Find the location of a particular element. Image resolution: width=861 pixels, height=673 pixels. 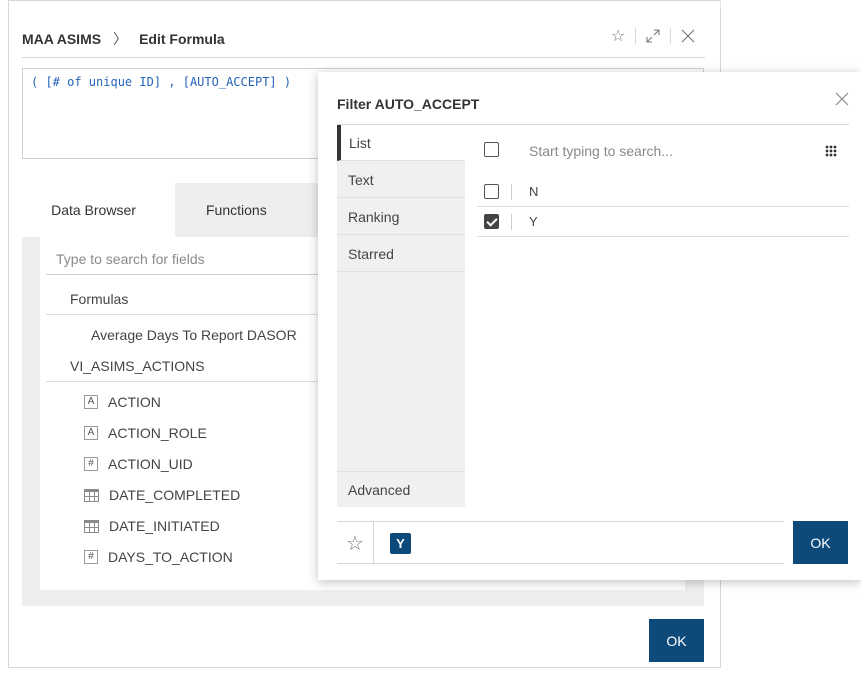

field-label: ACTION_UID is located at coordinates (150, 464).